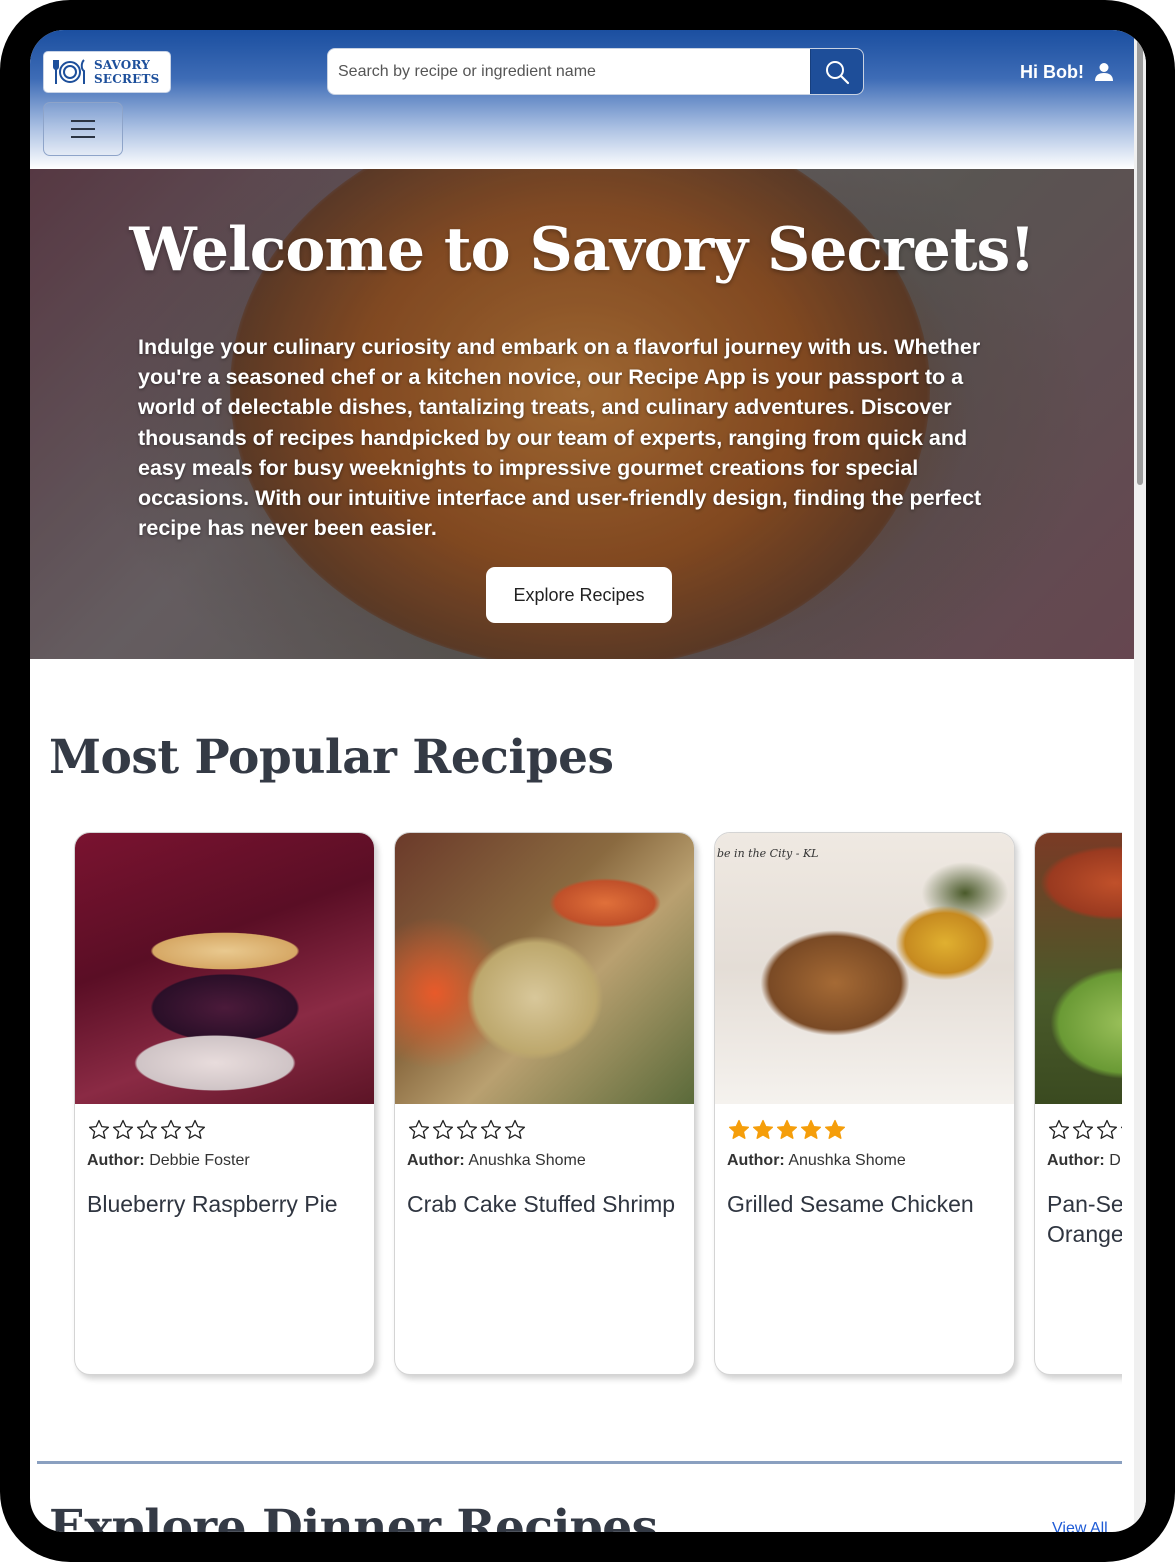 This screenshot has height=1562, width=1175. I want to click on search-input, so click(569, 71).